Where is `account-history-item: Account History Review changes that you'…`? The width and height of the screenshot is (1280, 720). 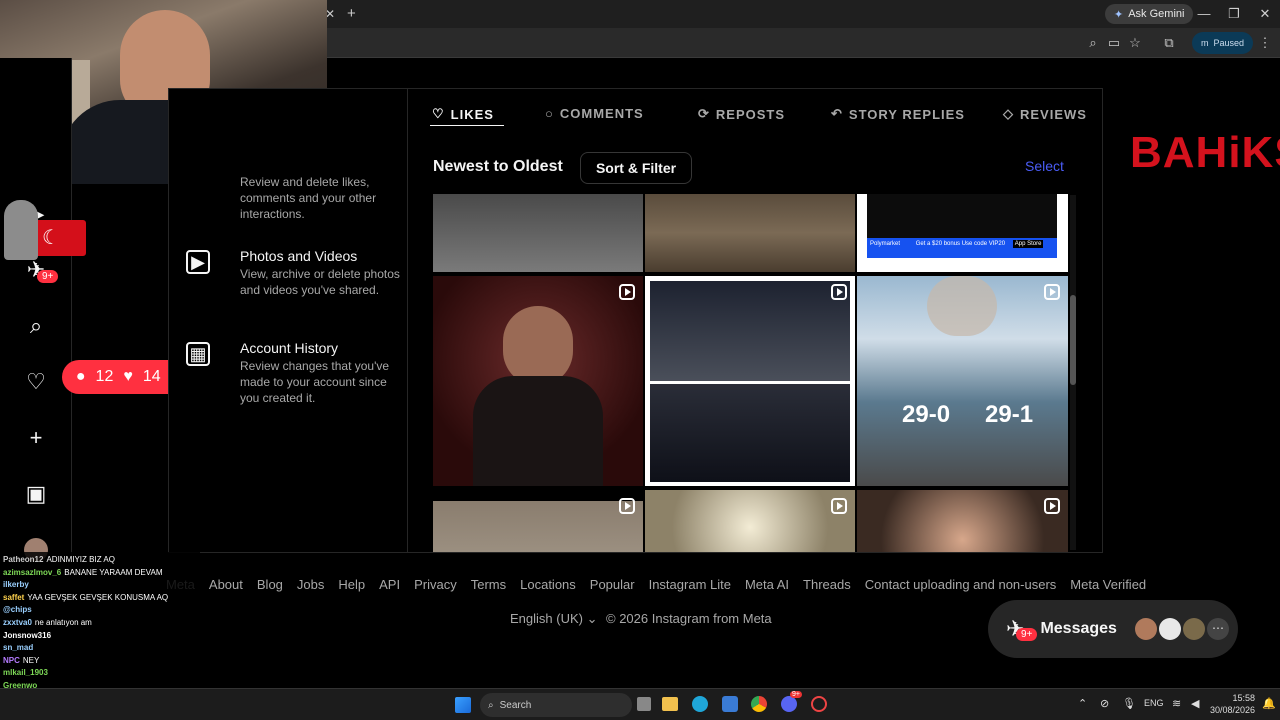 account-history-item: Account History Review changes that you'… is located at coordinates (320, 373).